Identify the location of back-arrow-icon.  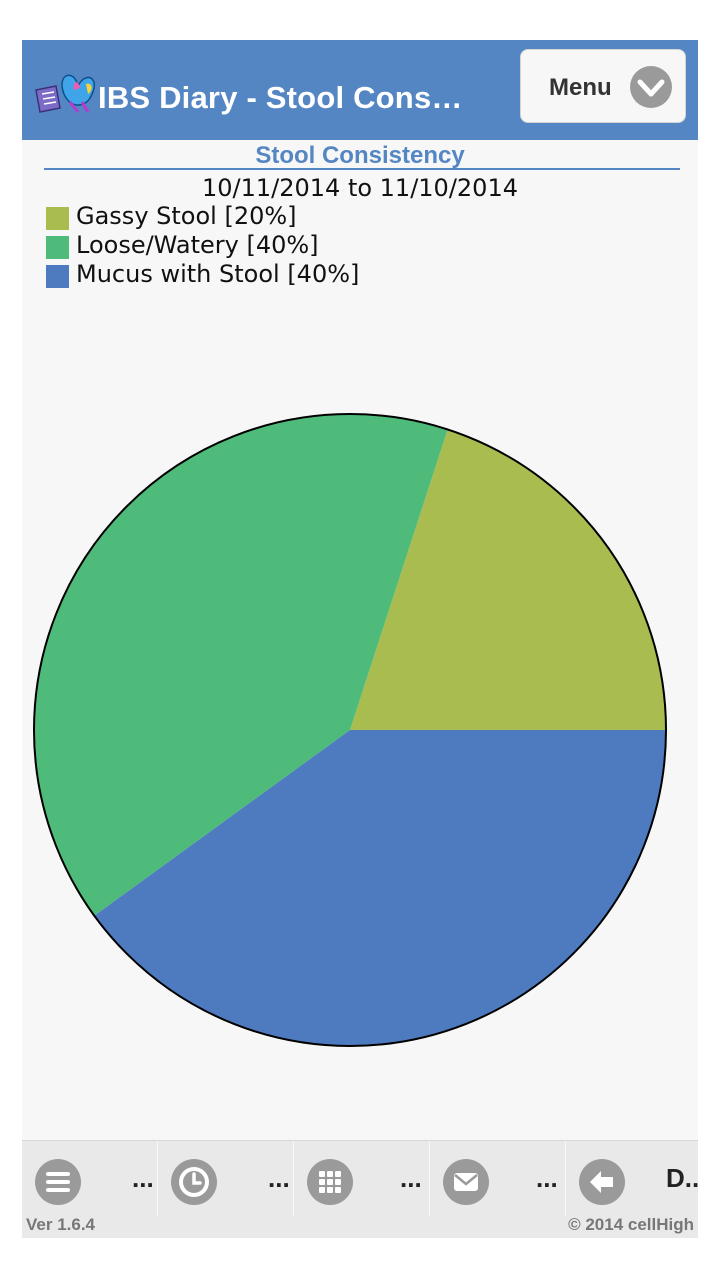
(602, 1182).